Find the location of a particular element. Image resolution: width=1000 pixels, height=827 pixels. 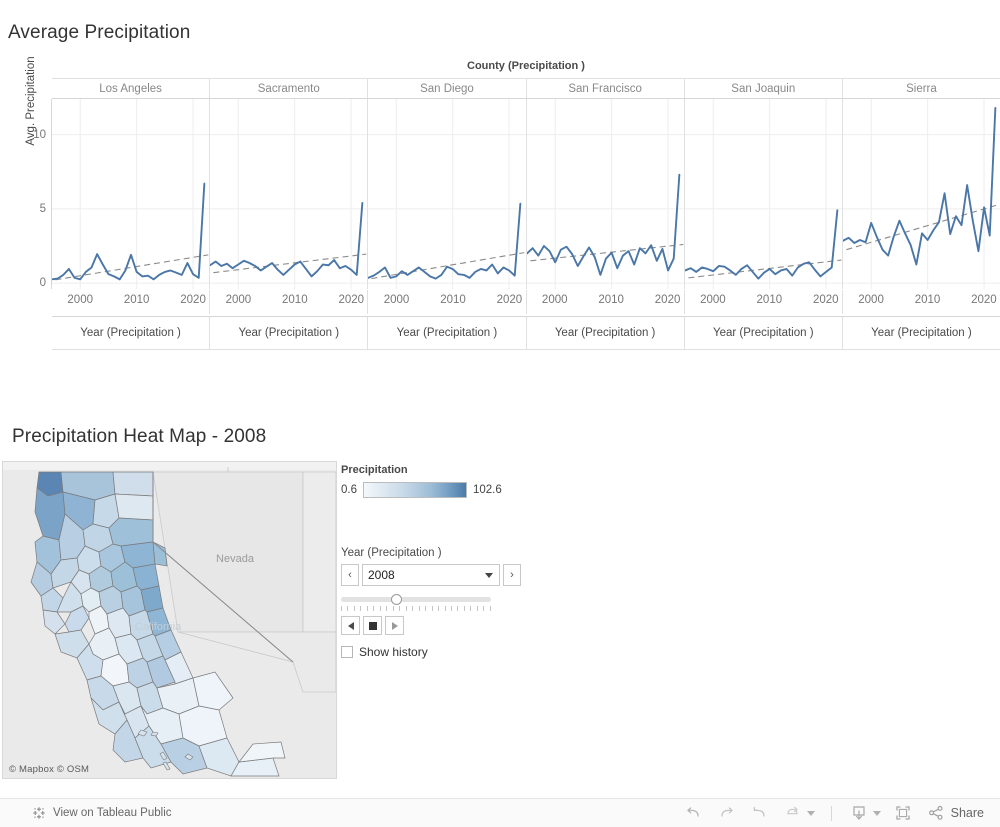

map-label-california: California is located at coordinates (158, 627).